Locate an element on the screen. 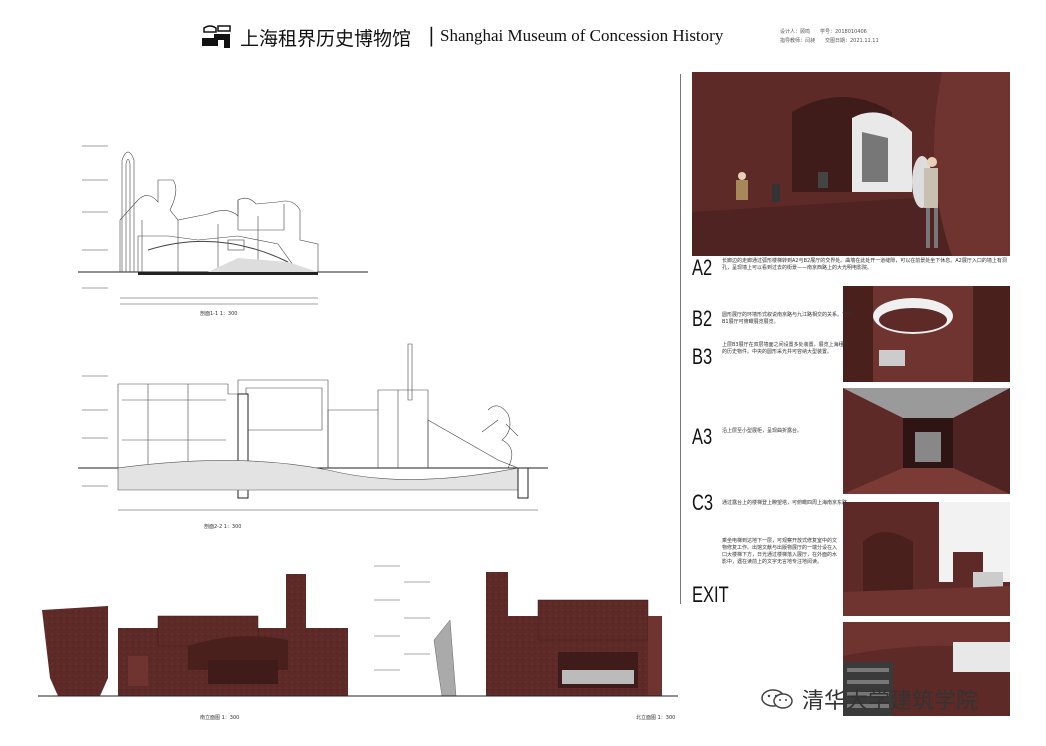  seq-label-a2: A2 is located at coordinates (702, 267).